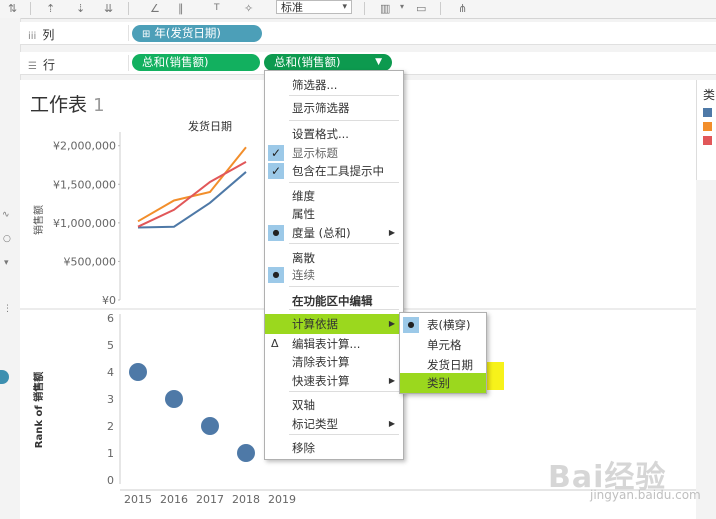 The image size is (716, 519). I want to click on dropdown-icon: ▾, so click(402, 6).